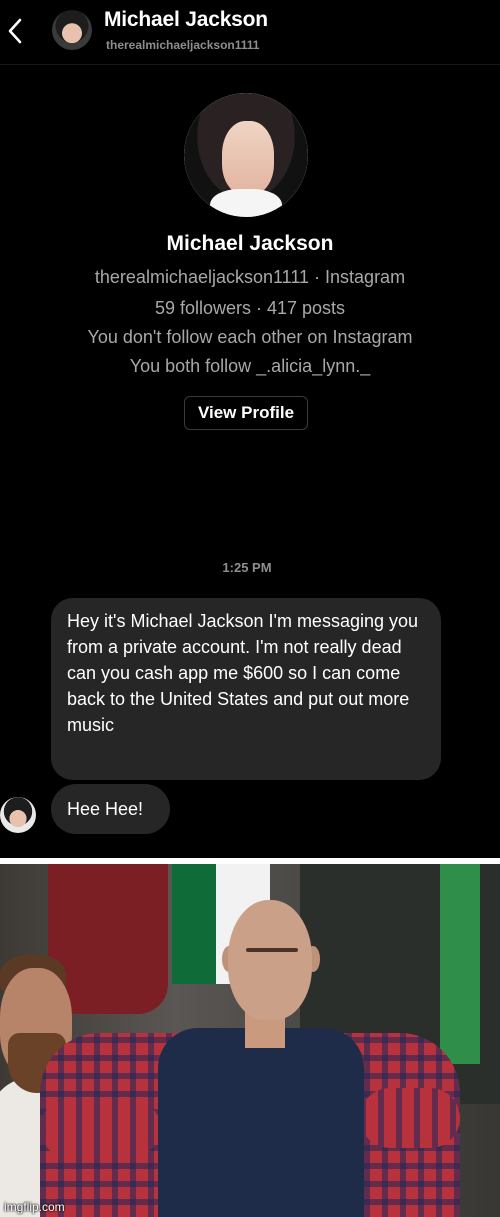  What do you see at coordinates (15, 31) in the screenshot?
I see `back-chevron-icon` at bounding box center [15, 31].